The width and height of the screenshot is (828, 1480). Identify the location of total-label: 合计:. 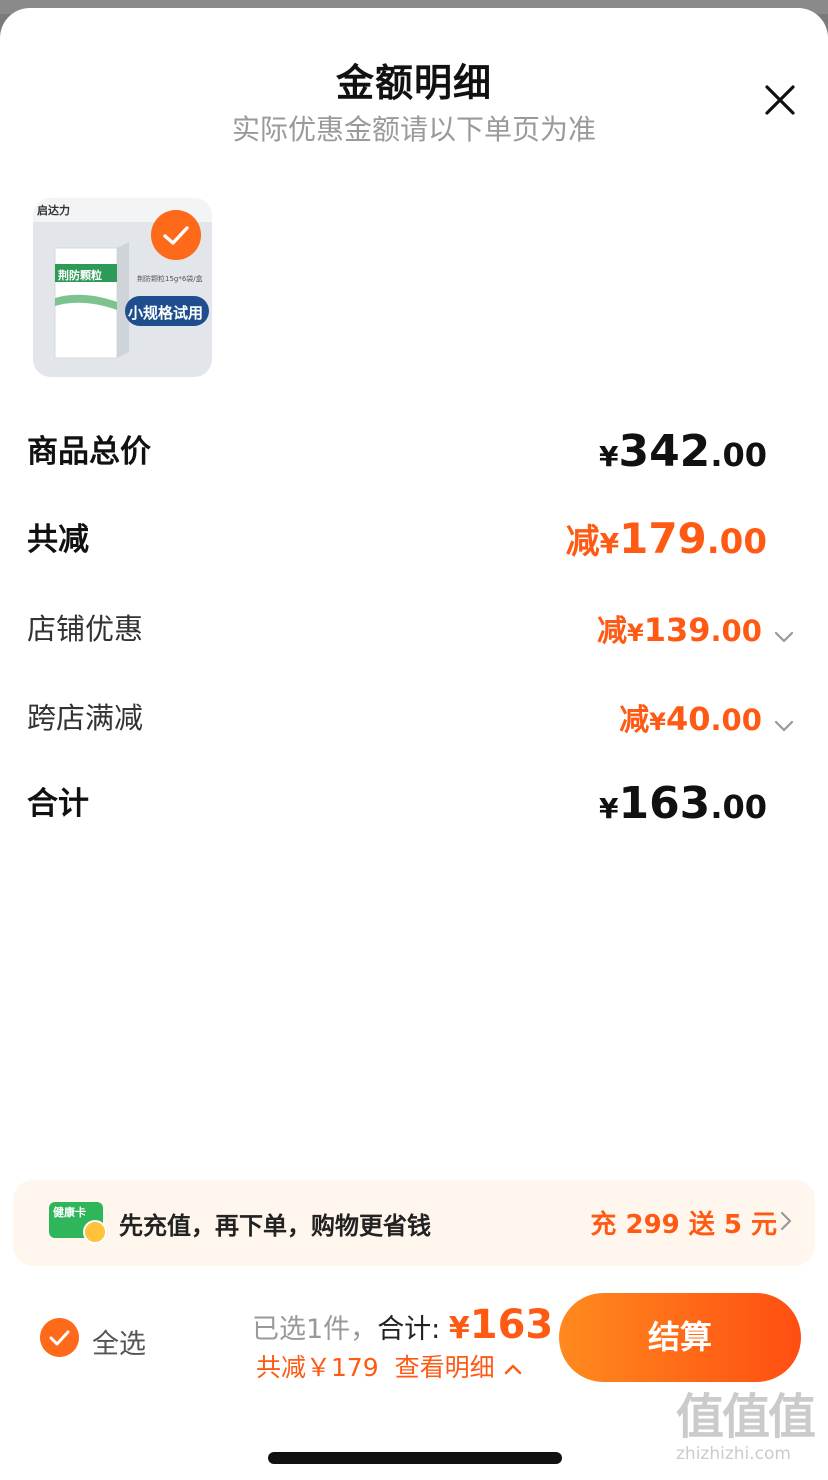
(409, 1329).